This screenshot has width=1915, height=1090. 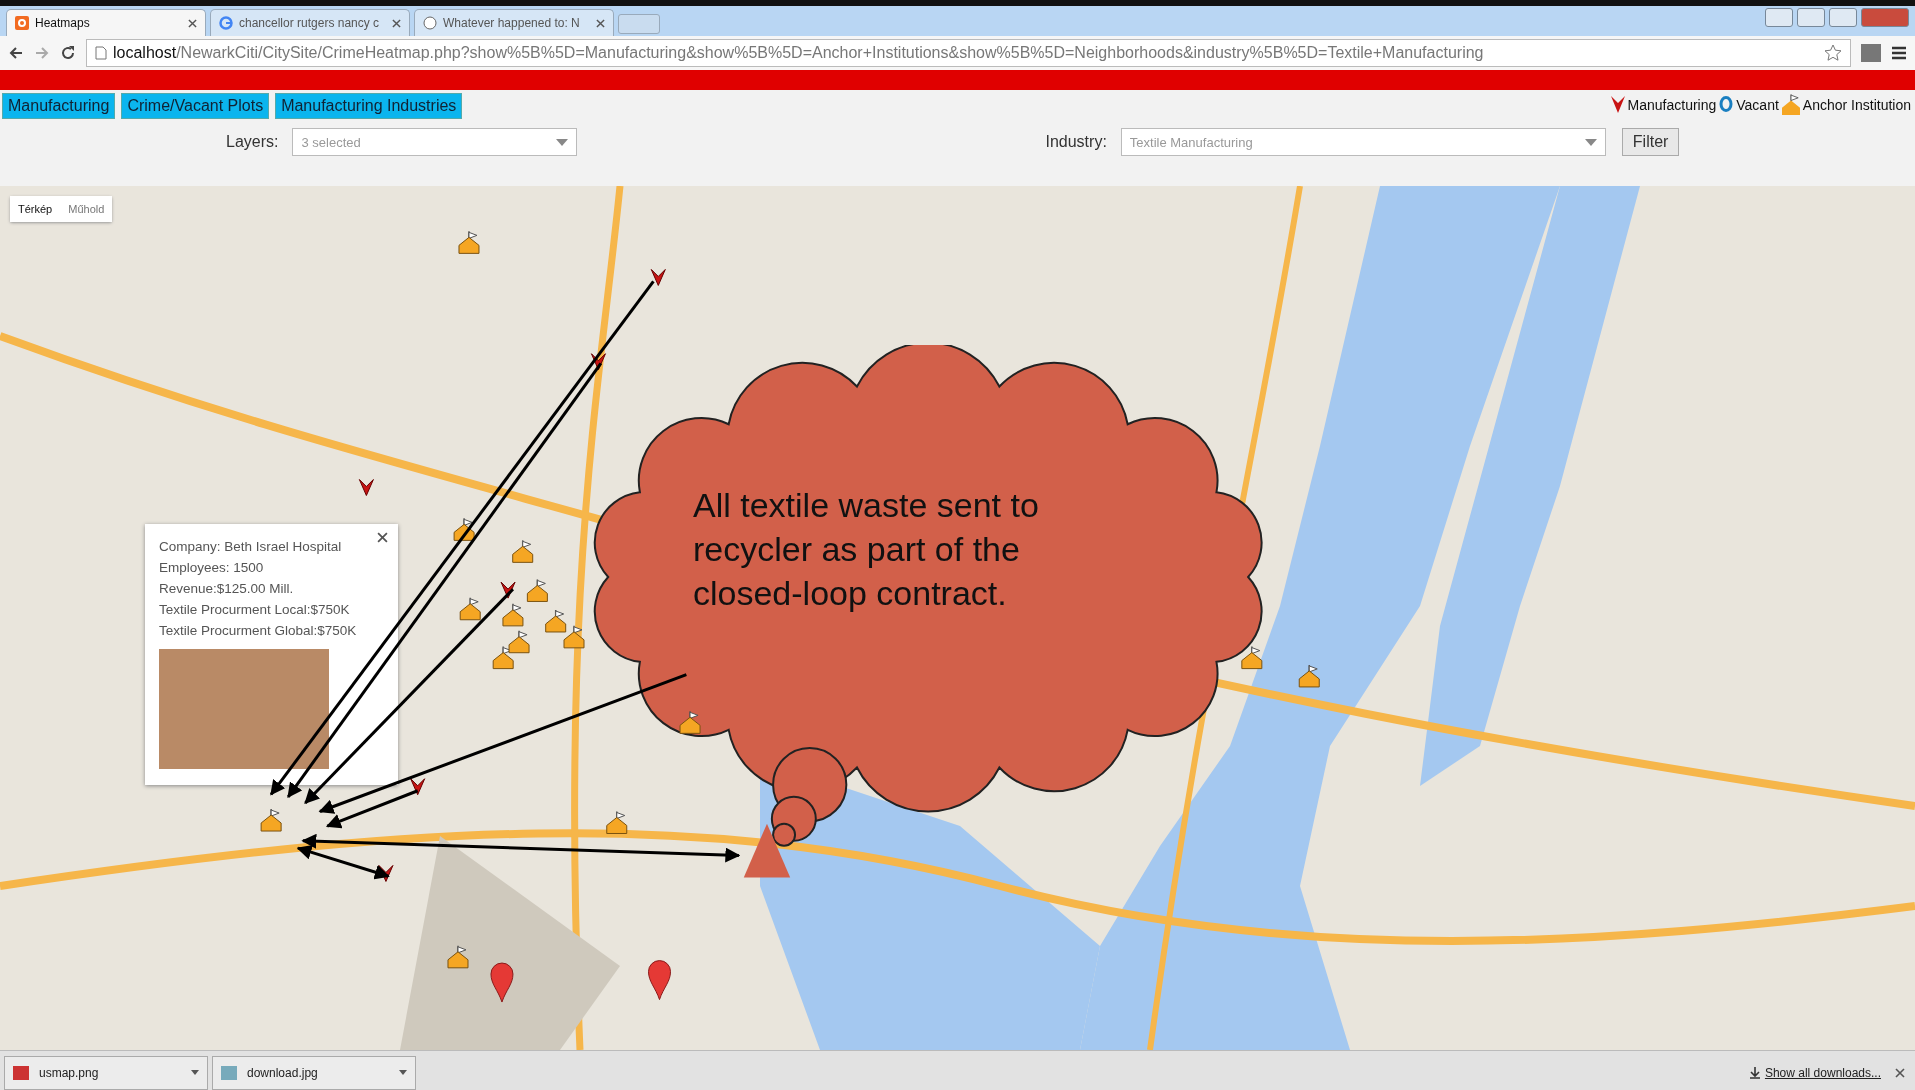 What do you see at coordinates (314, 1072) in the screenshot?
I see `download-item: download.jpg` at bounding box center [314, 1072].